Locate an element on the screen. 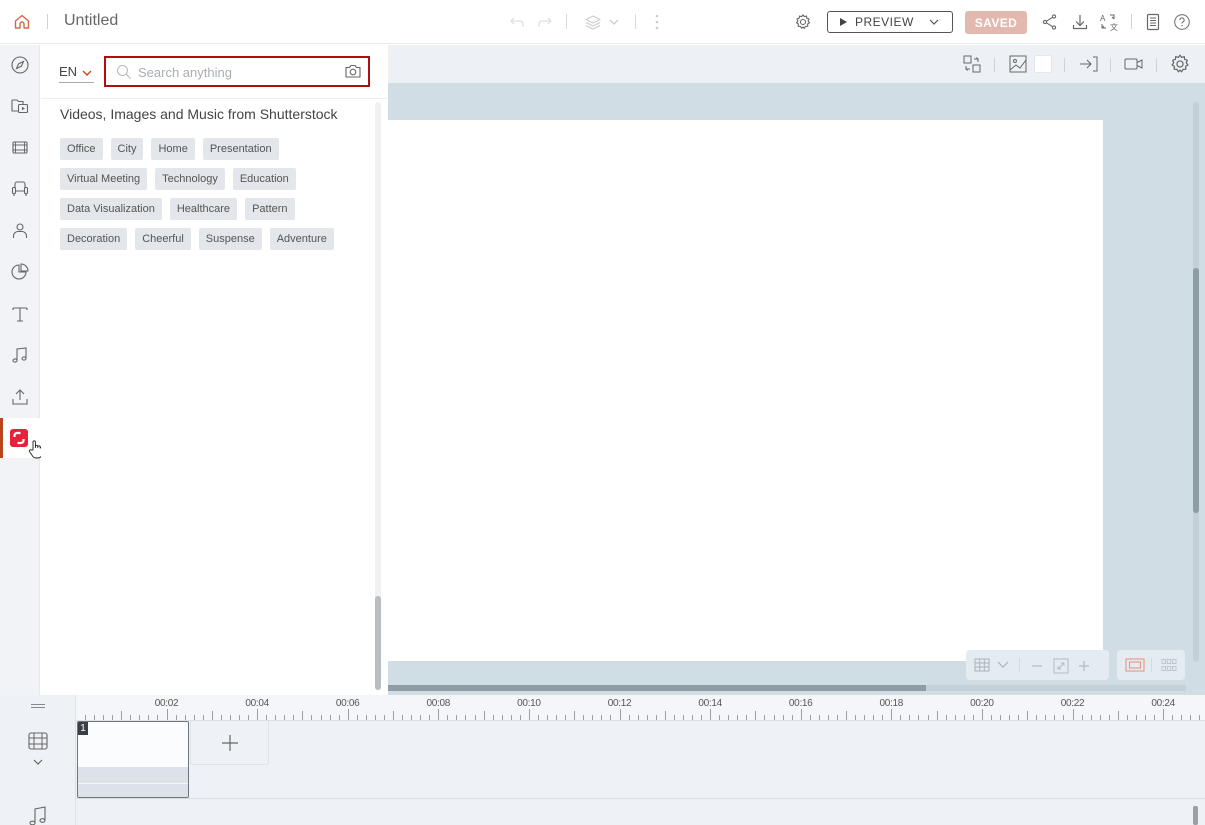 This screenshot has height=825, width=1205. tag-chip: Education is located at coordinates (264, 179).